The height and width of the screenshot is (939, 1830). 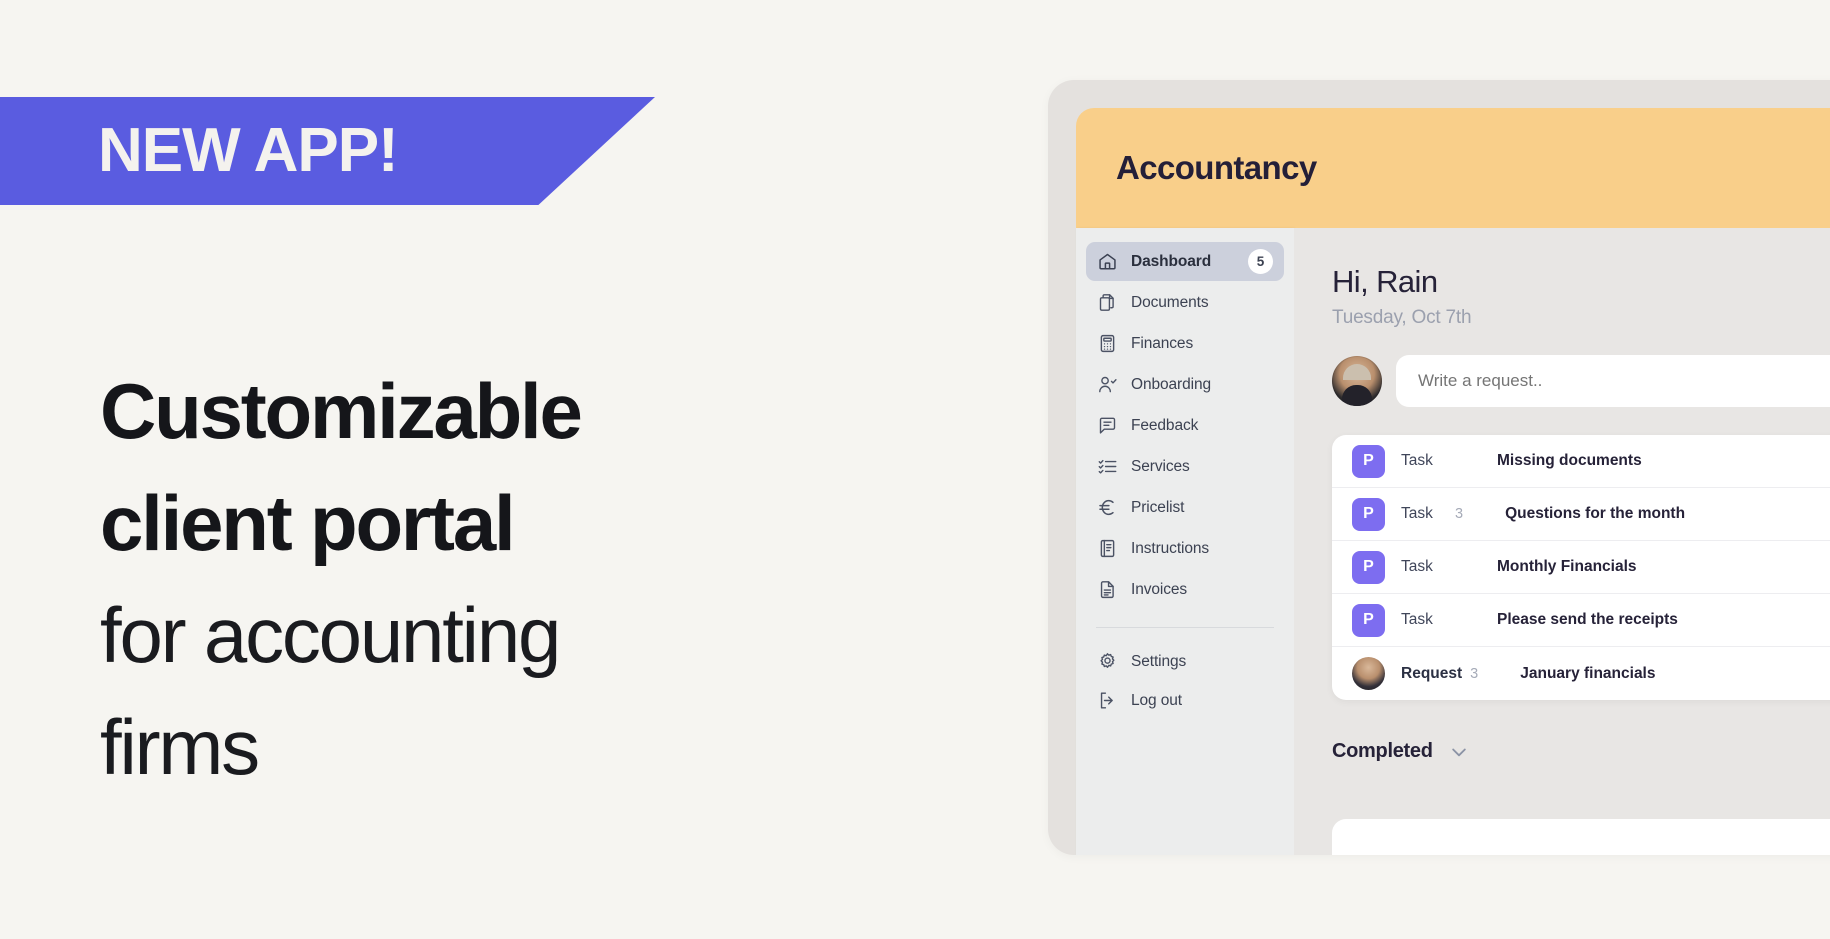 I want to click on table-row: P Task Monthly Financials, so click(x=1581, y=567).